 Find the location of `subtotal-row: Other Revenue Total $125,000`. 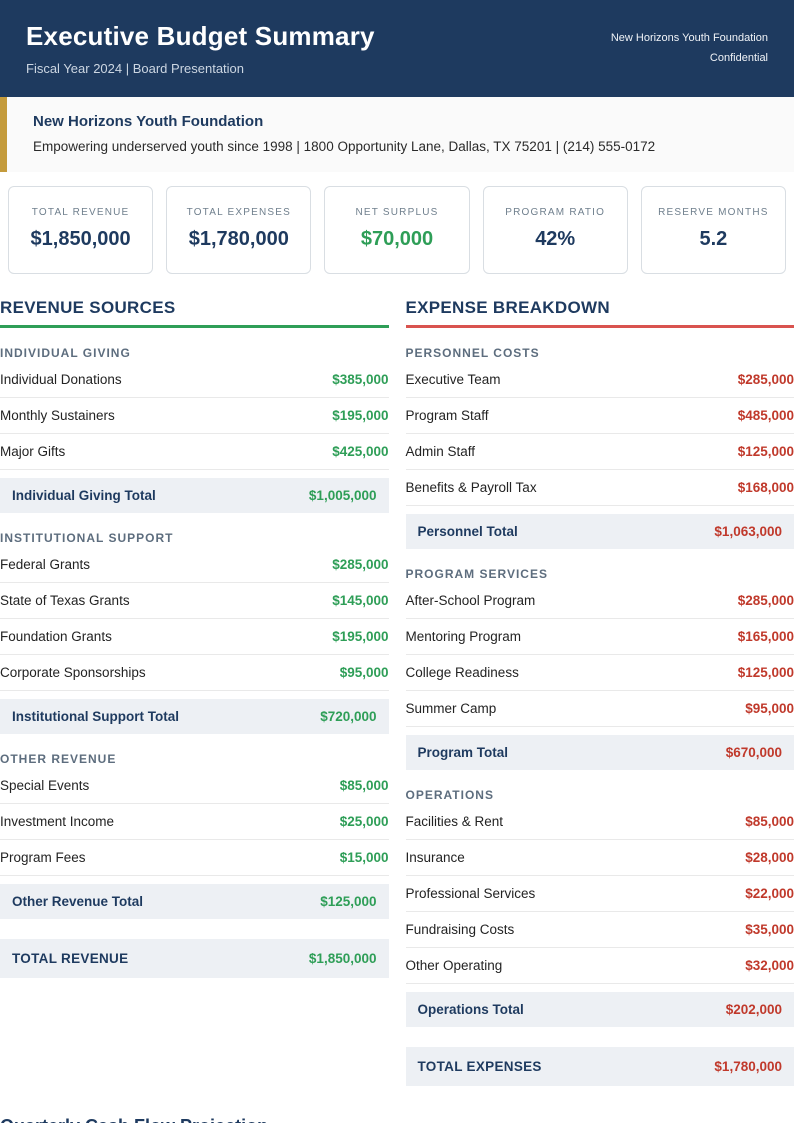

subtotal-row: Other Revenue Total $125,000 is located at coordinates (194, 901).